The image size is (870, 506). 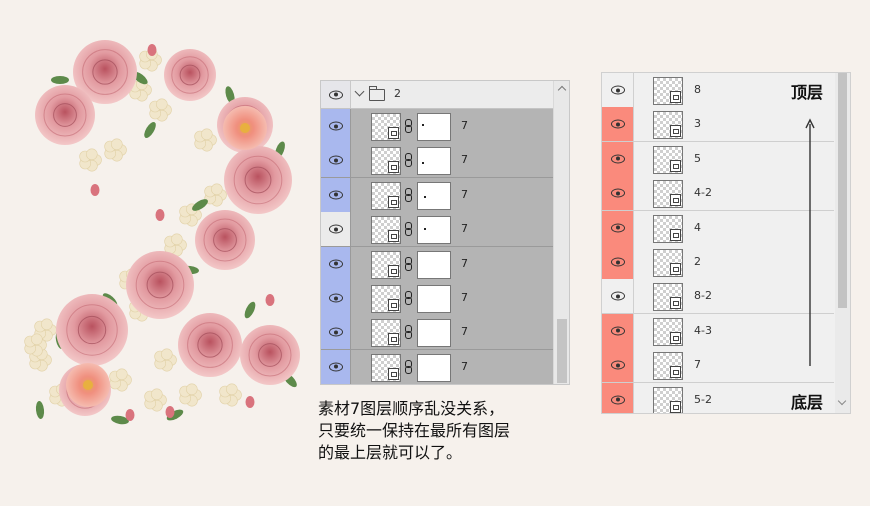 I want to click on note-line-1: 素材7图层顺序乱没关系，, so click(x=411, y=408).